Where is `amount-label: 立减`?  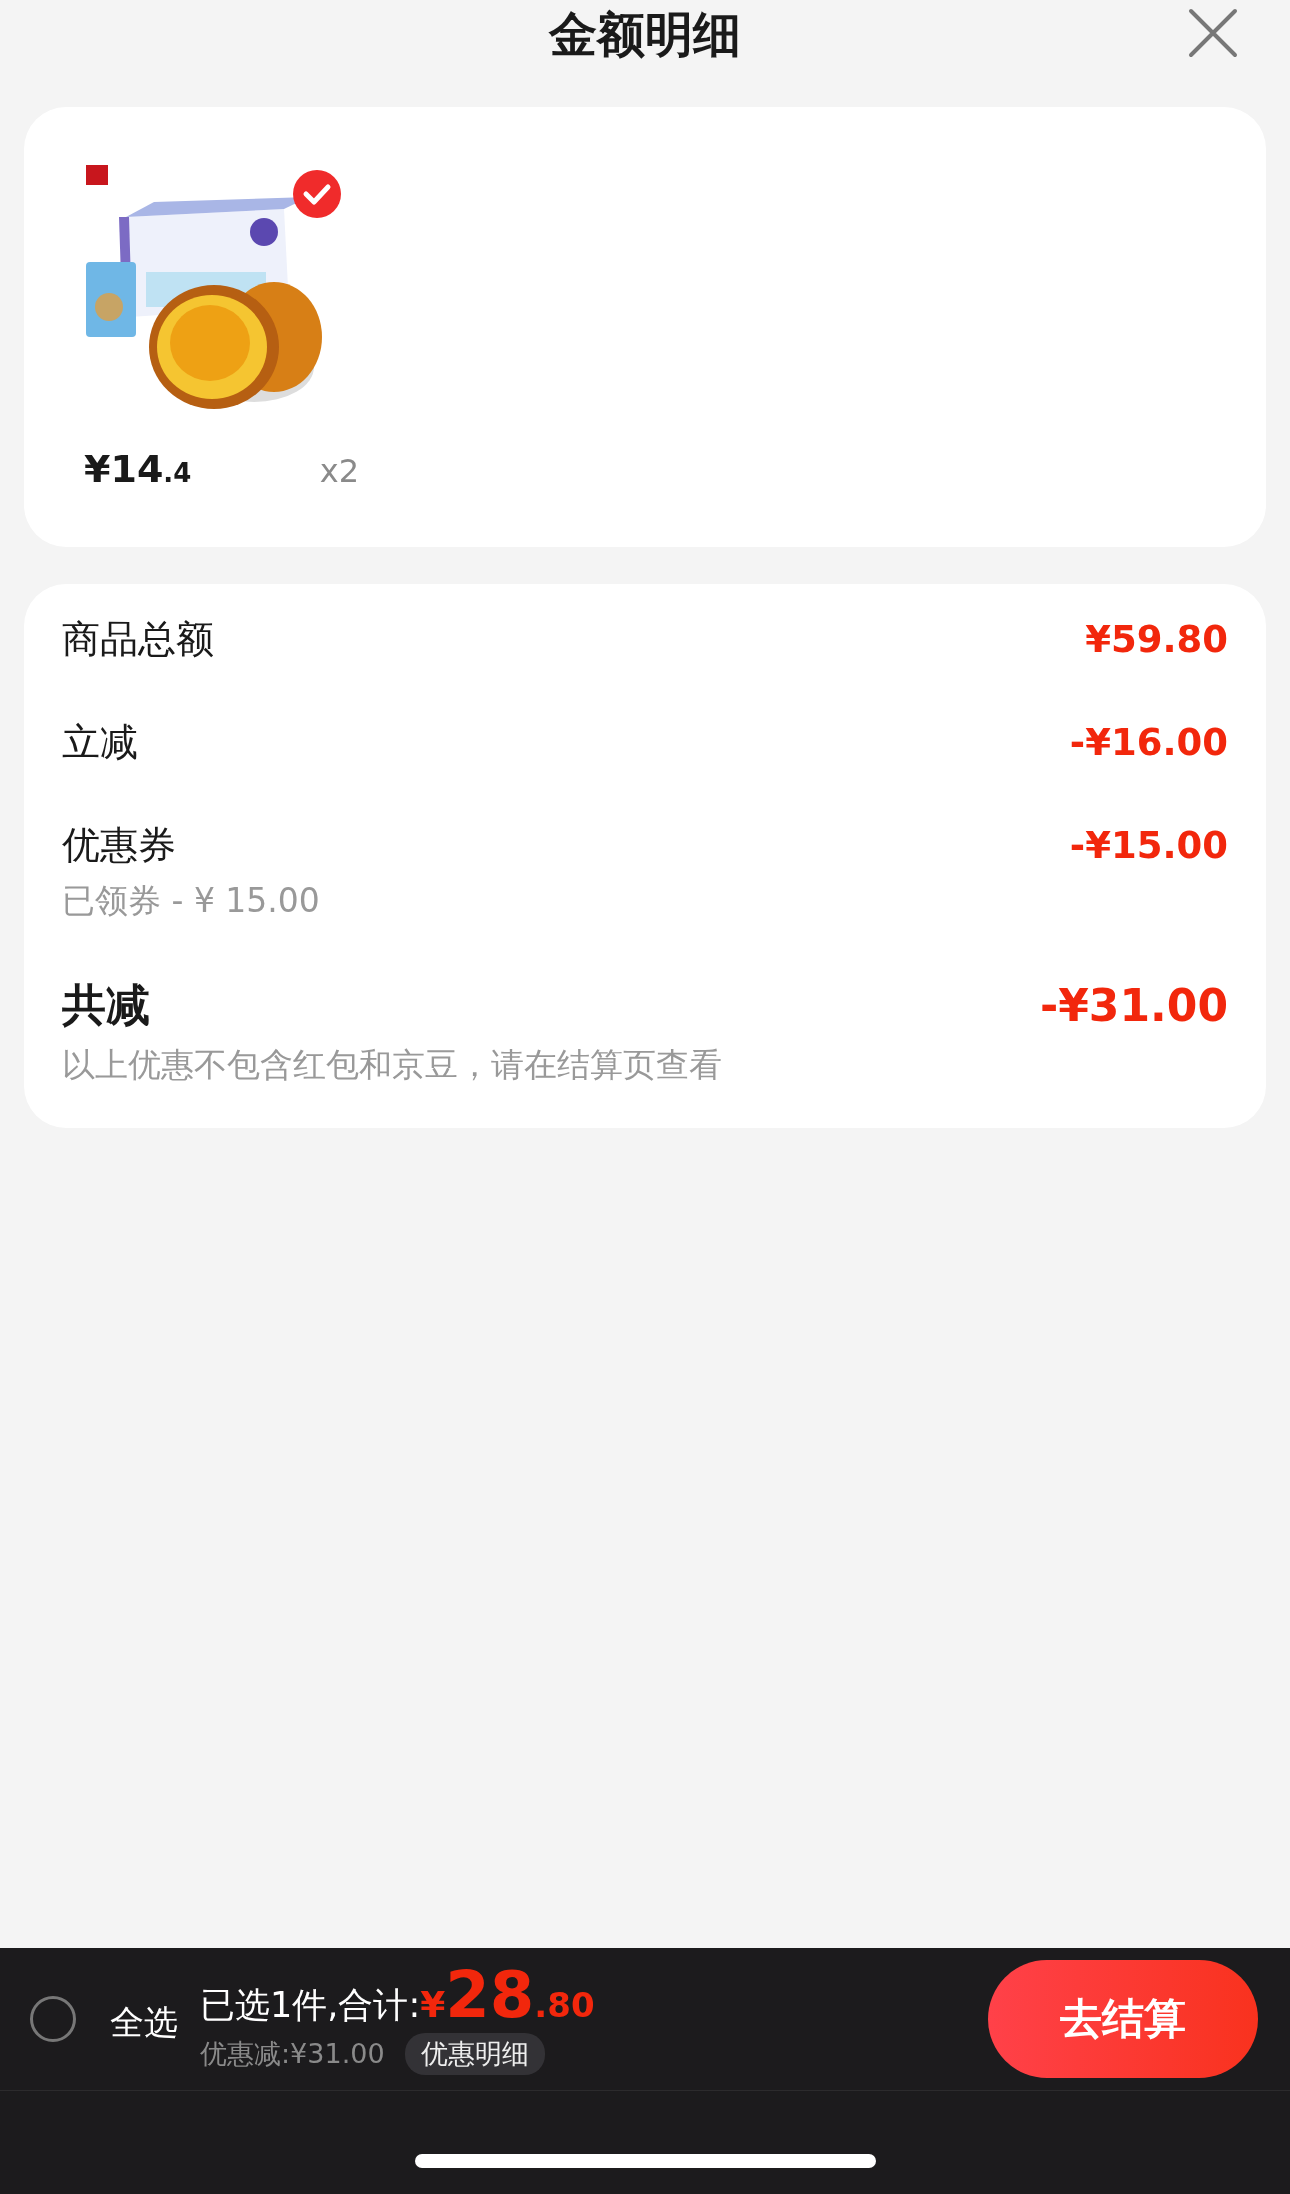
amount-label: 立减 is located at coordinates (100, 742).